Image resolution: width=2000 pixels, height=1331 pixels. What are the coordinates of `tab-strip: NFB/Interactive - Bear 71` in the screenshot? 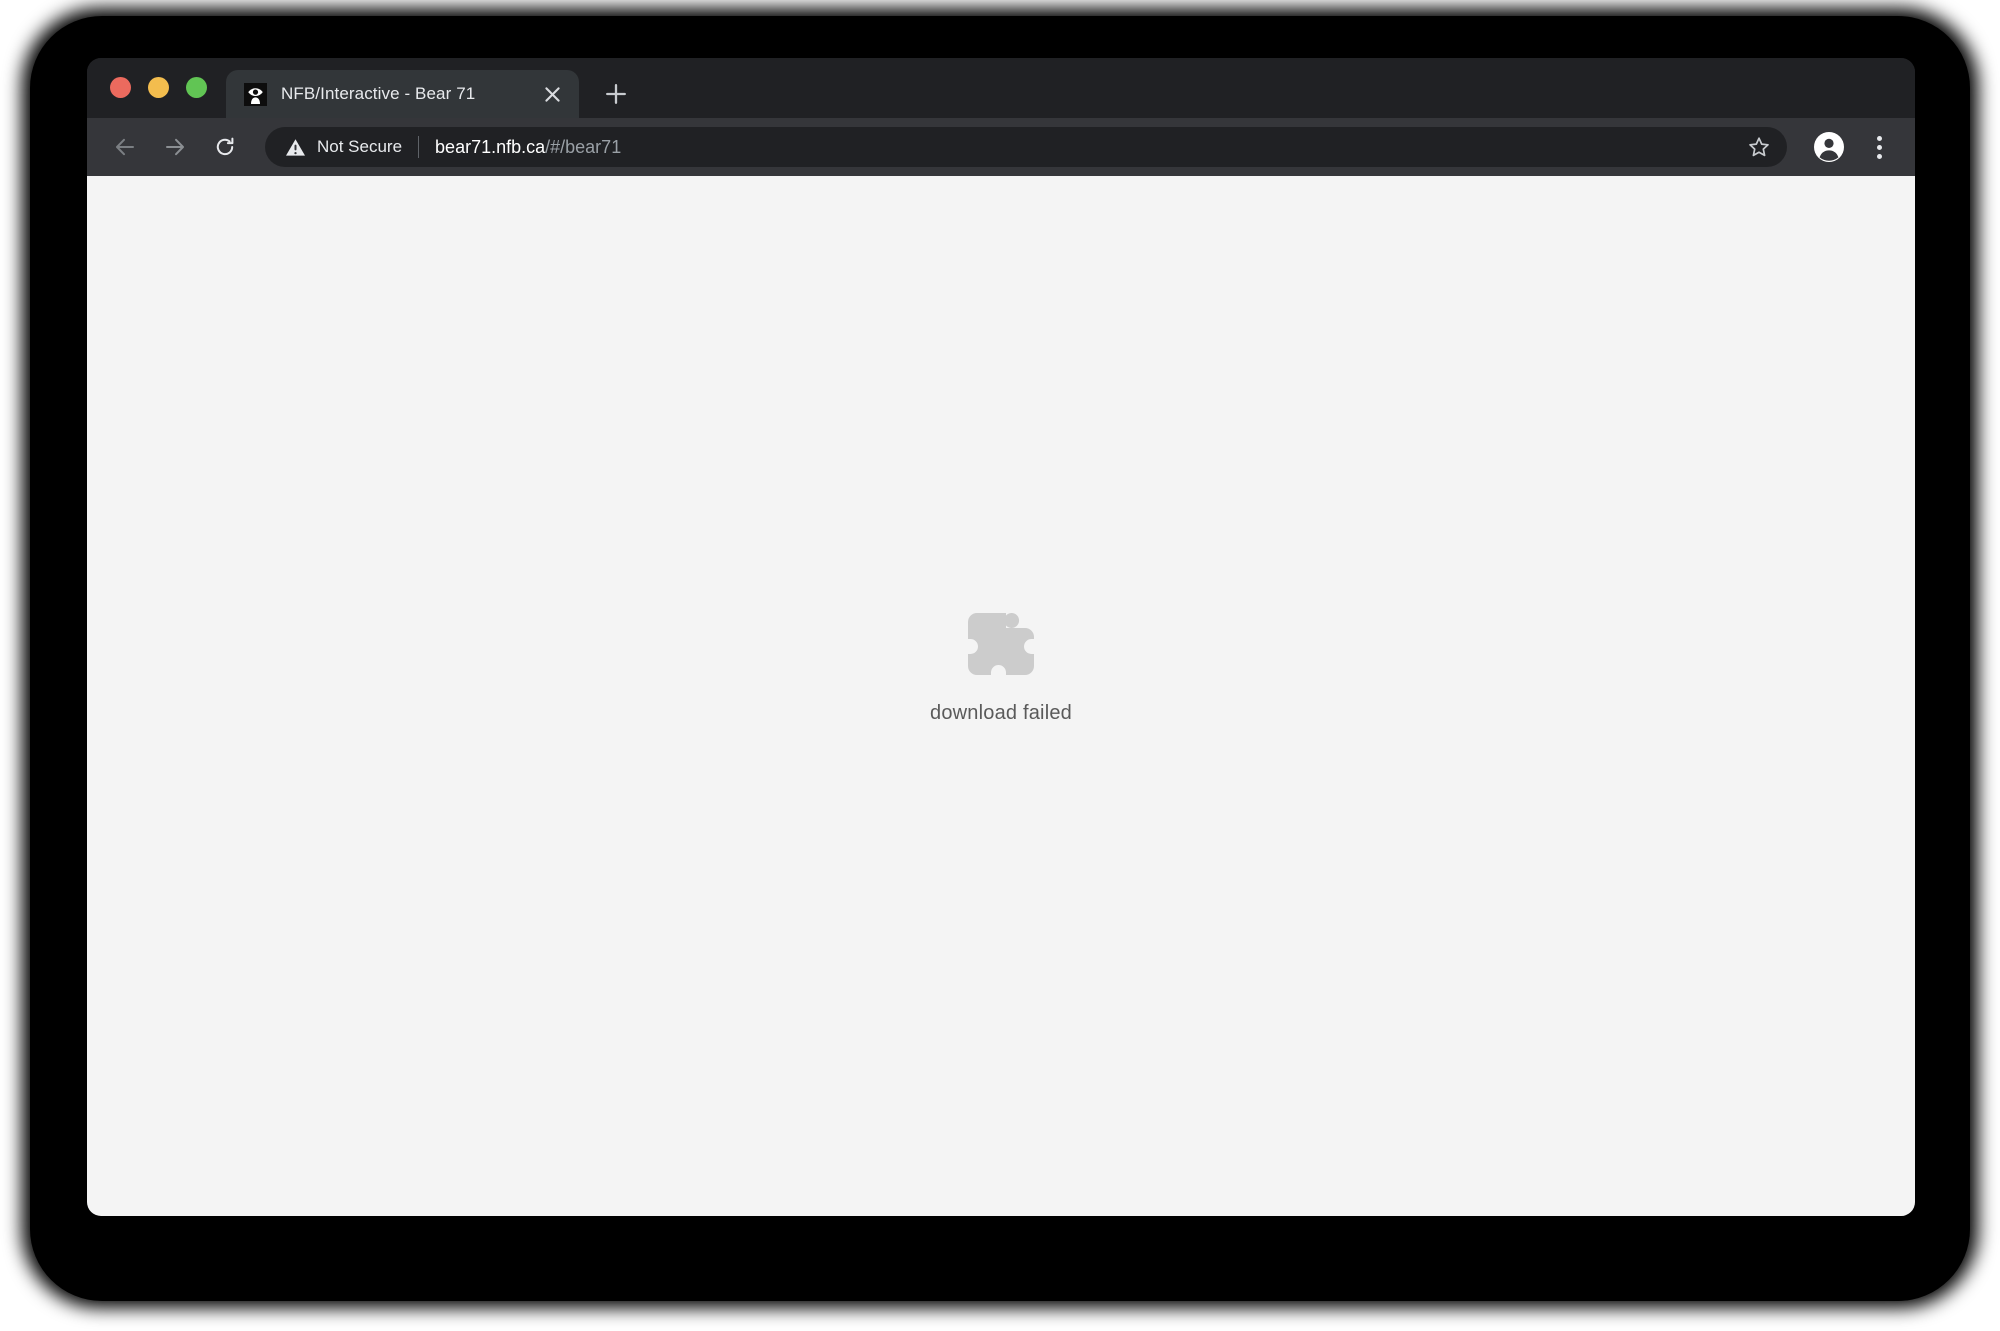 It's located at (1001, 88).